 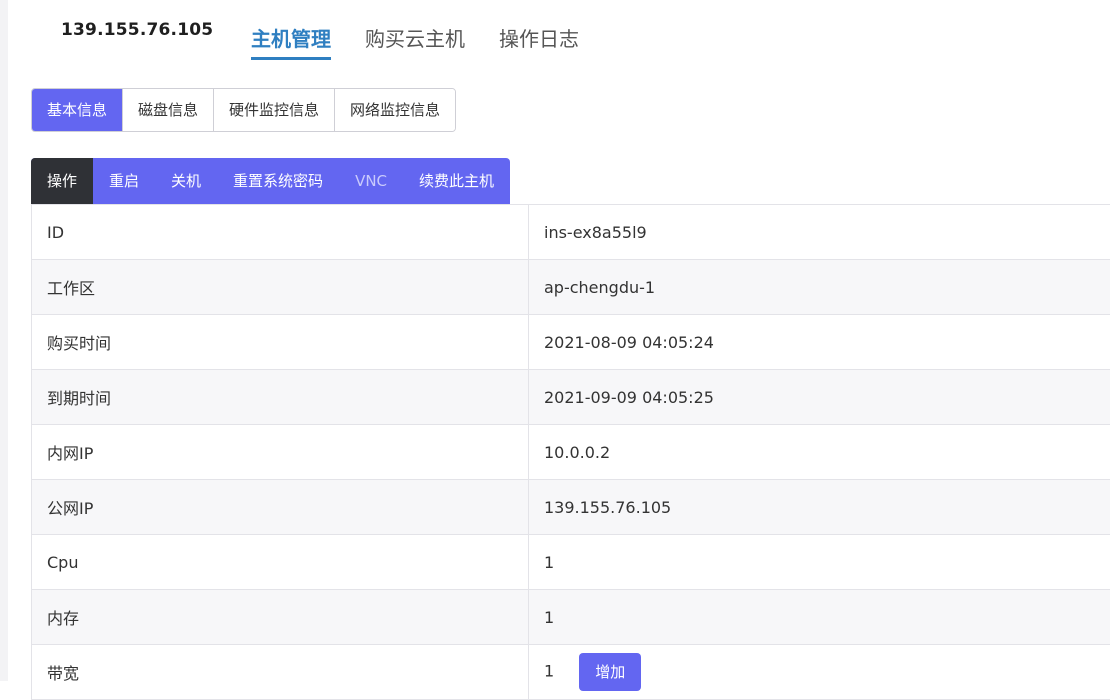 I want to click on vnc-button: VNC, so click(x=371, y=181).